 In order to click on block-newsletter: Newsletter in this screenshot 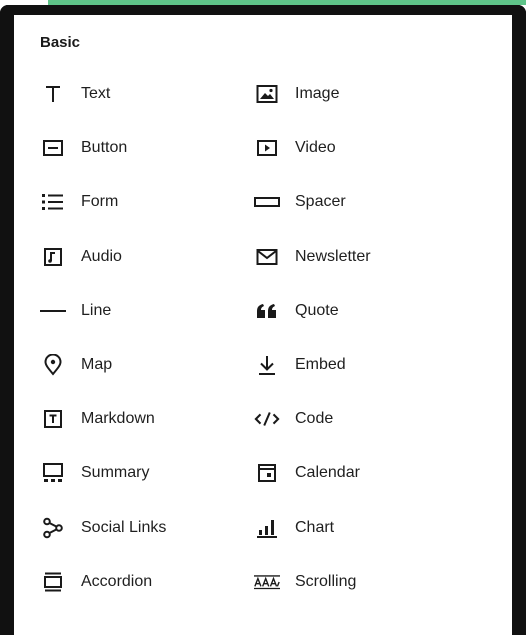, I will do `click(361, 257)`.